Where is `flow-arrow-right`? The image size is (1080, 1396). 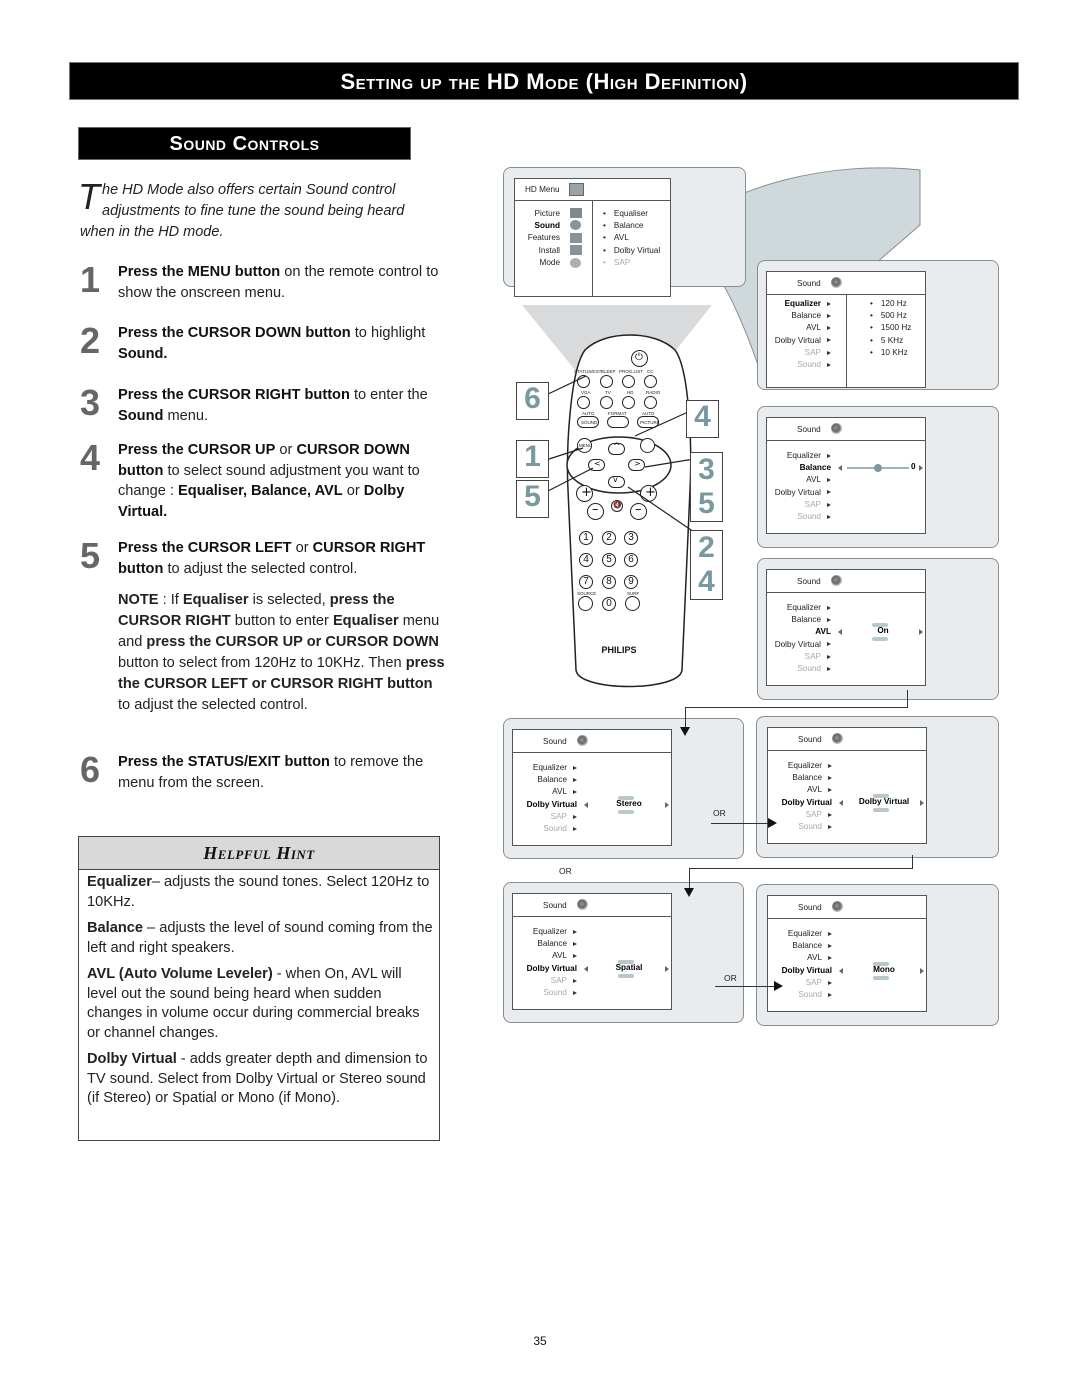 flow-arrow-right is located at coordinates (772, 823).